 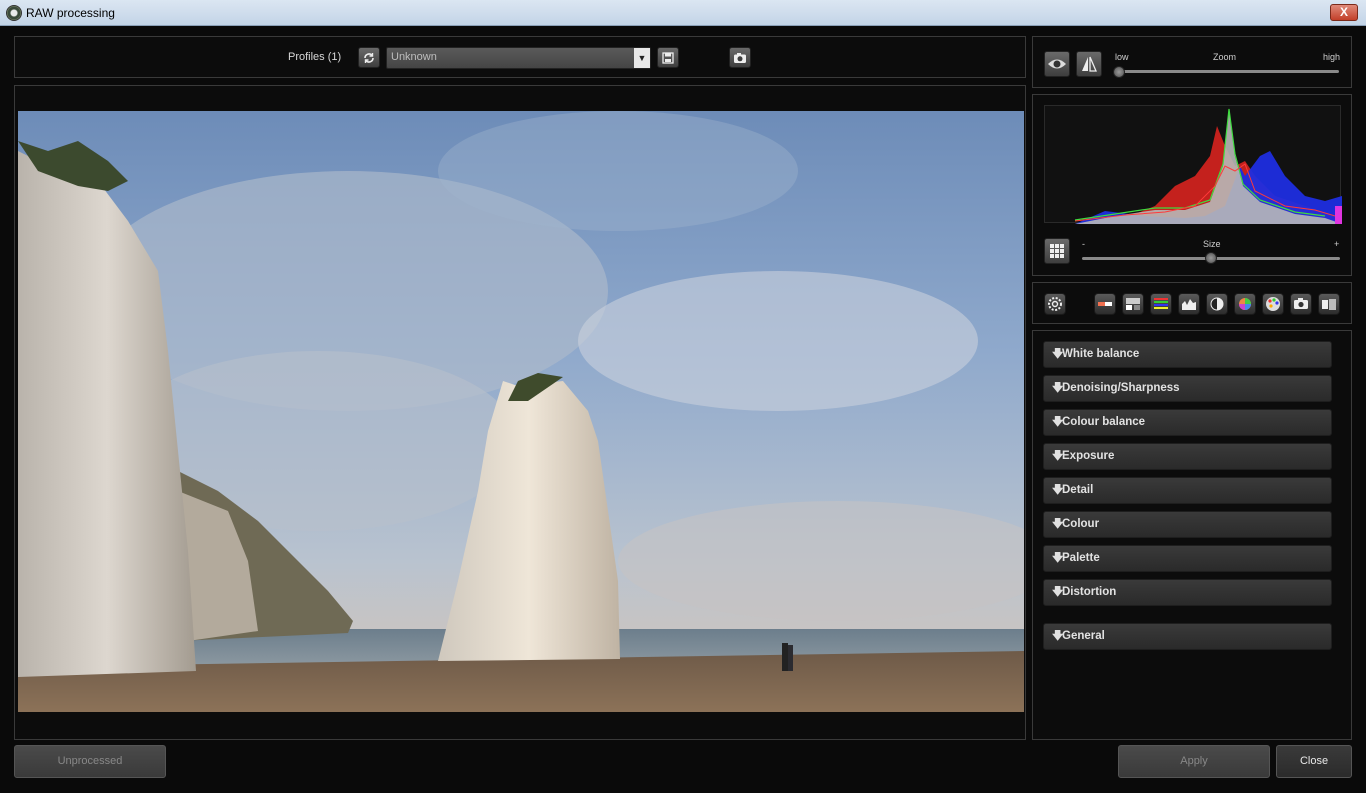 I want to click on size-label: Size, so click(x=1212, y=244).